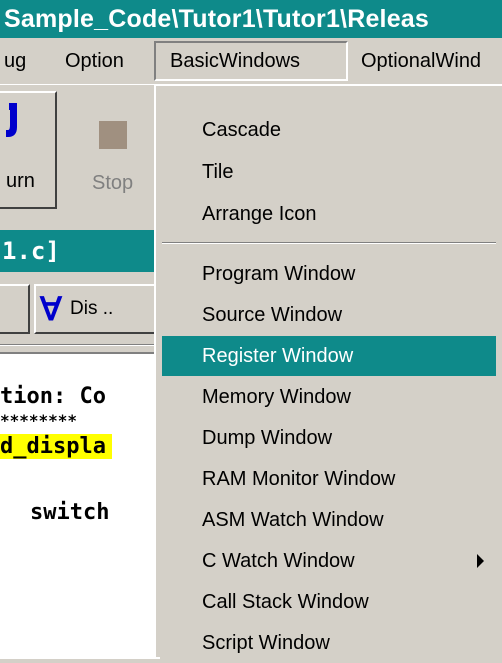  I want to click on dis-button: ∀ Dis .., so click(96, 309).